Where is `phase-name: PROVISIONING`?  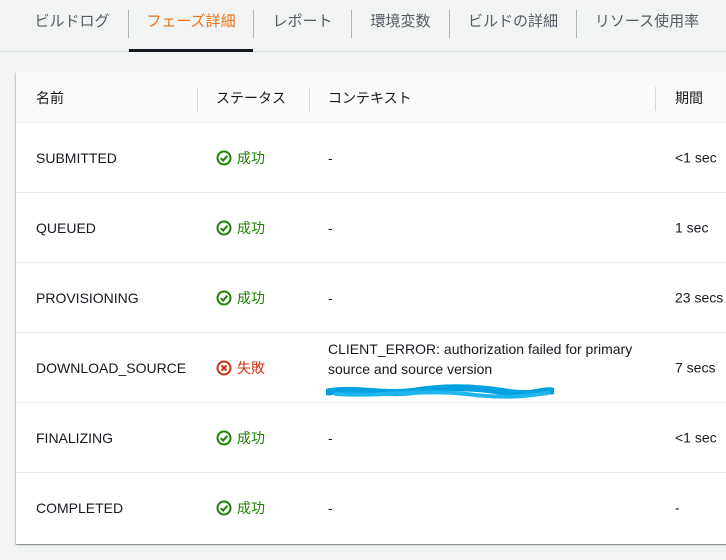 phase-name: PROVISIONING is located at coordinates (87, 298).